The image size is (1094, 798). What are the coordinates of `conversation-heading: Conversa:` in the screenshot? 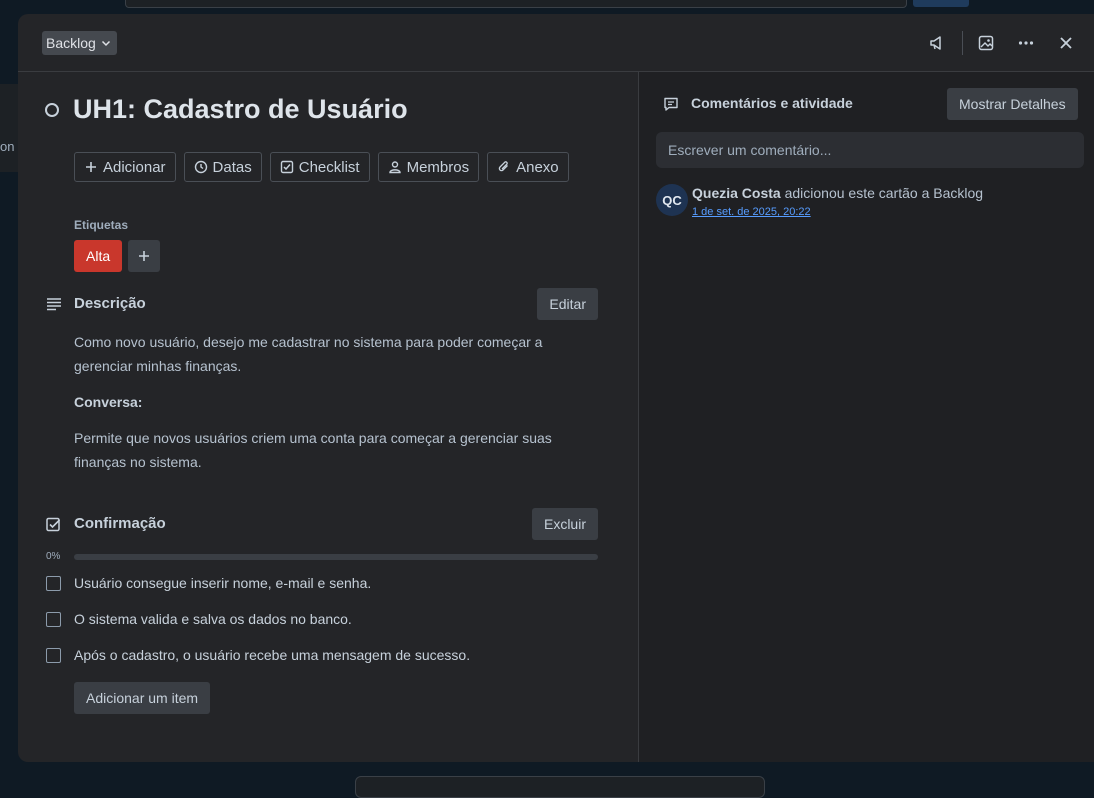 It's located at (108, 402).